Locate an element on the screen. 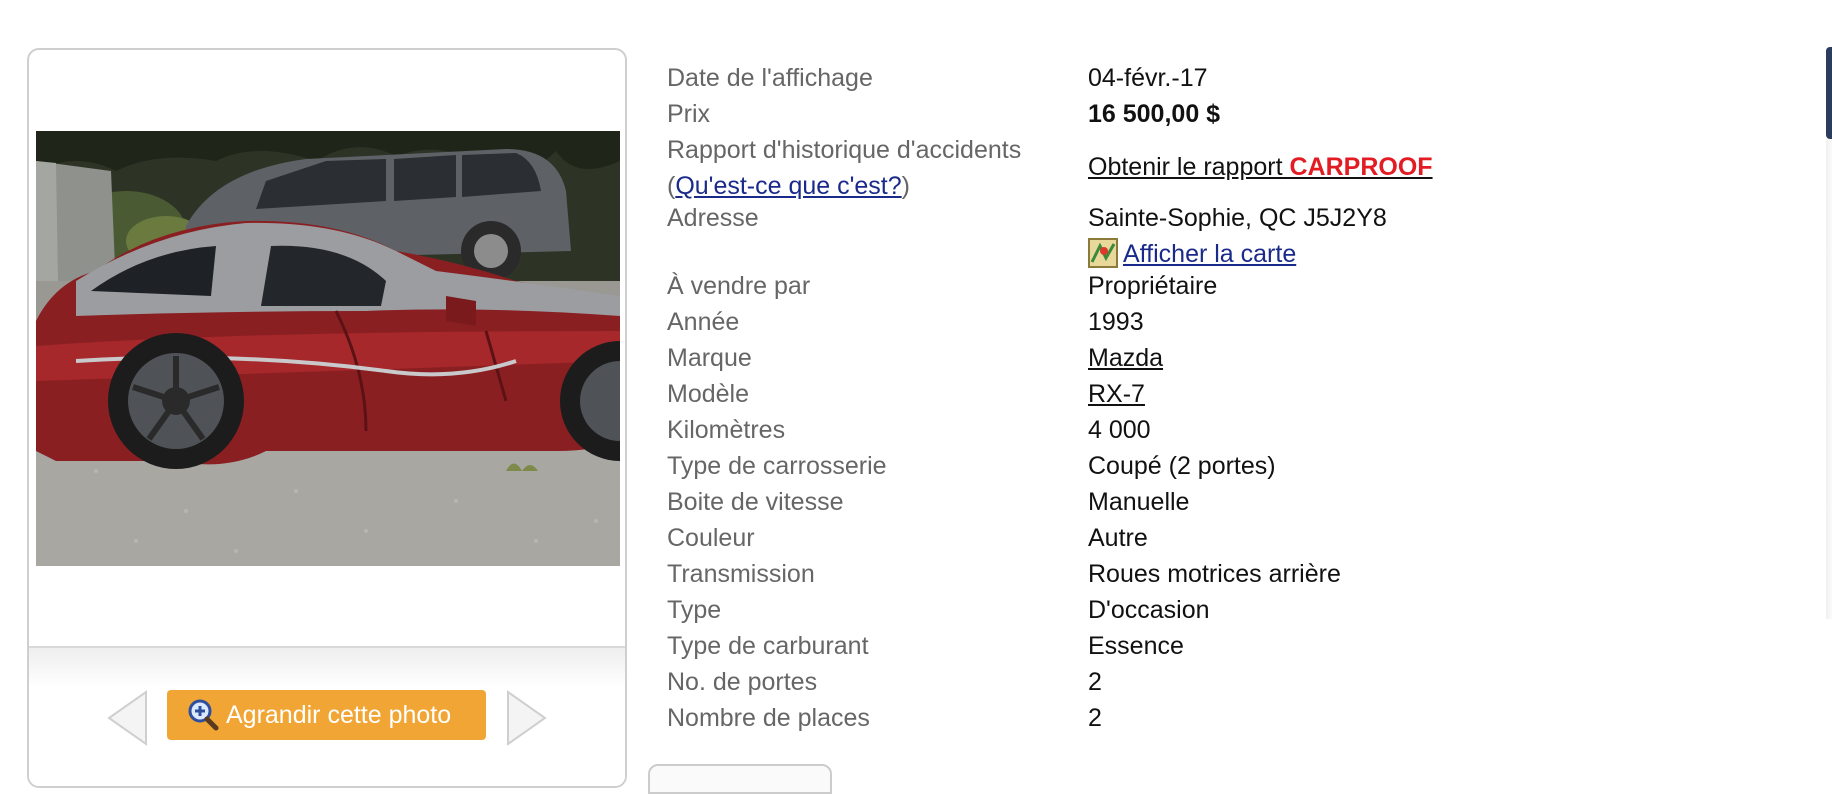 Image resolution: width=1832 pixels, height=794 pixels. get-report-text: Obtenir le rapport is located at coordinates (1185, 167).